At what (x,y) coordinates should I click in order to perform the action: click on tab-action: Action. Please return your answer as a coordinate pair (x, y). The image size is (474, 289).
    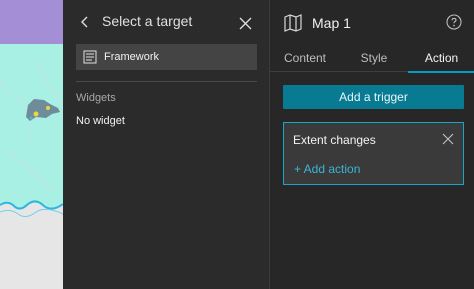
    Looking at the image, I should click on (441, 58).